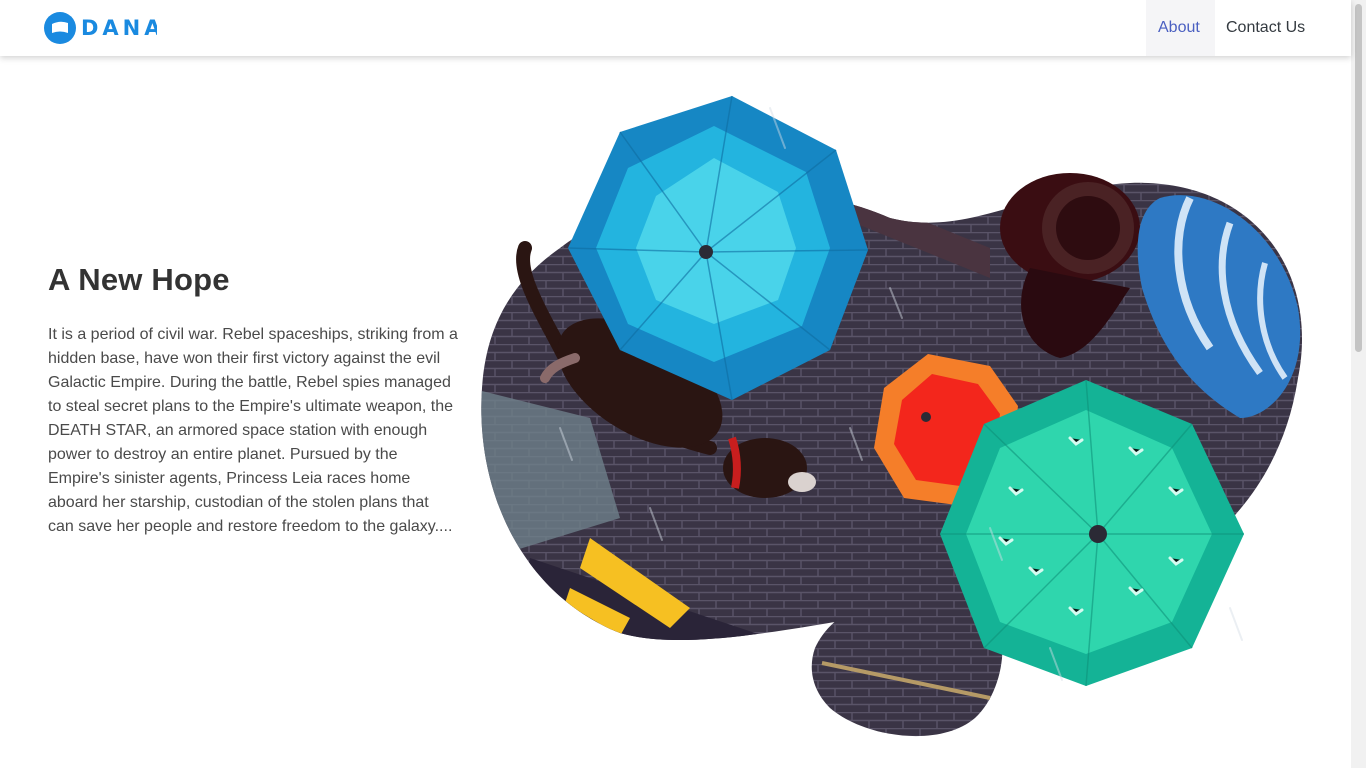  Describe the element at coordinates (1180, 28) in the screenshot. I see `nav-about-link: About` at that location.